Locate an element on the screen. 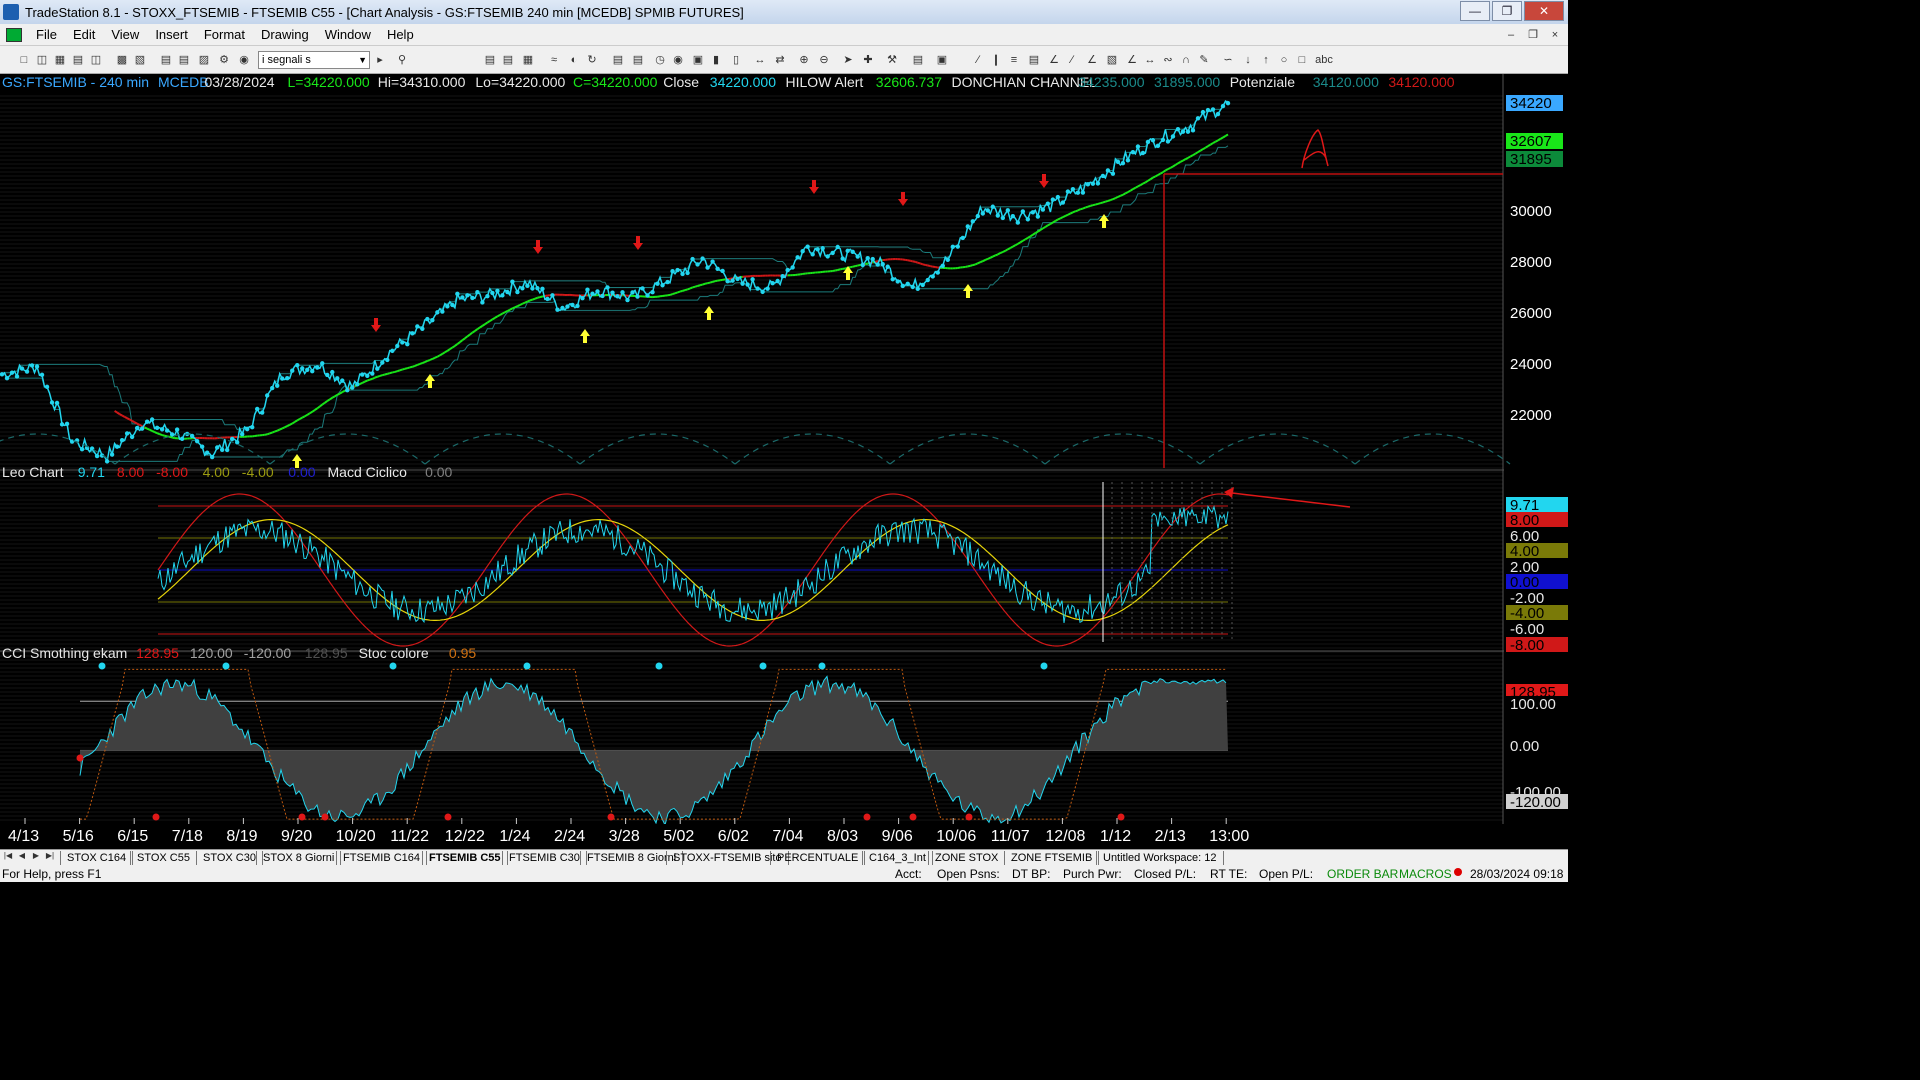  compress-icon: ⇄ is located at coordinates (780, 59).